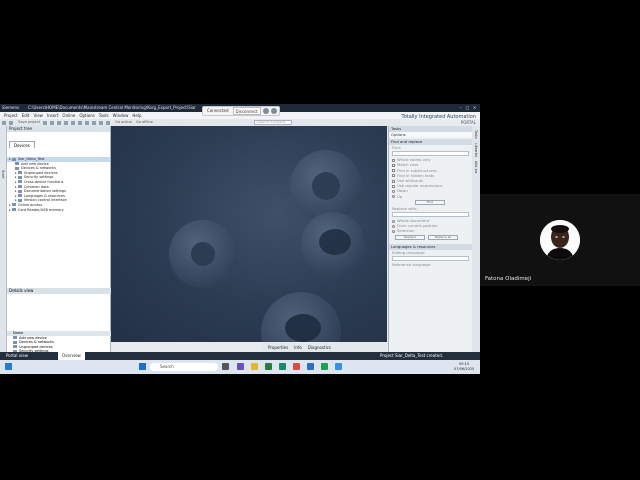 The height and width of the screenshot is (480, 640). I want to click on portal-view-button: Portal view, so click(17, 356).